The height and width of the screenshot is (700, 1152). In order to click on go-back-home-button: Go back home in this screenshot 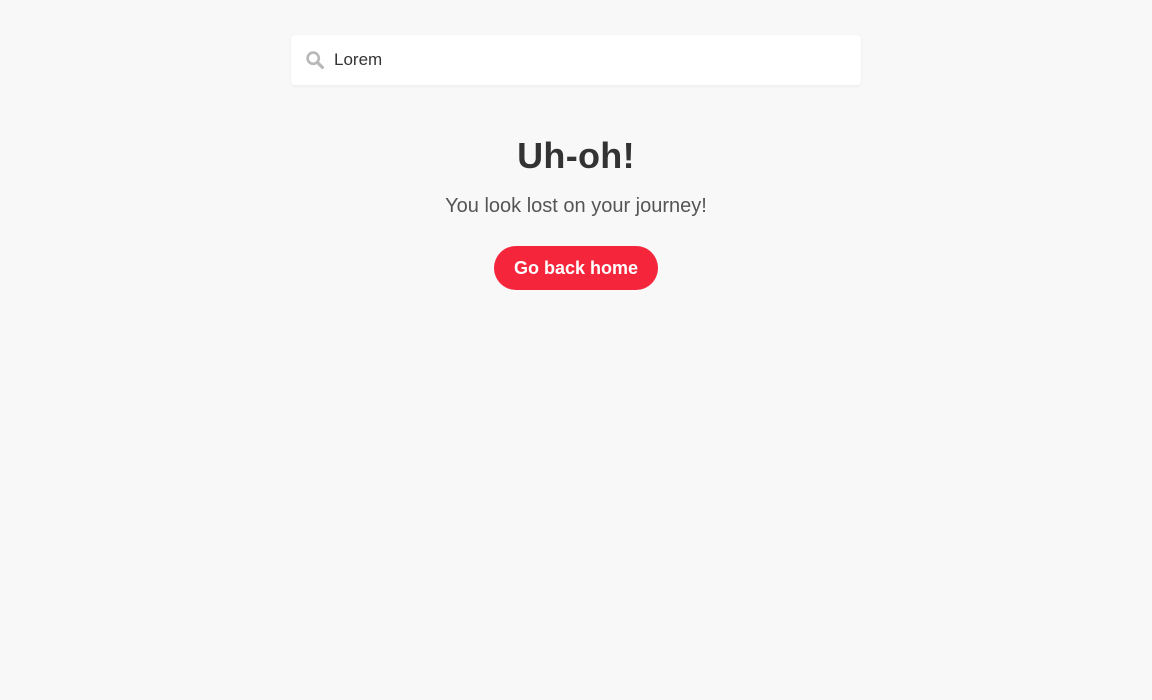, I will do `click(576, 268)`.